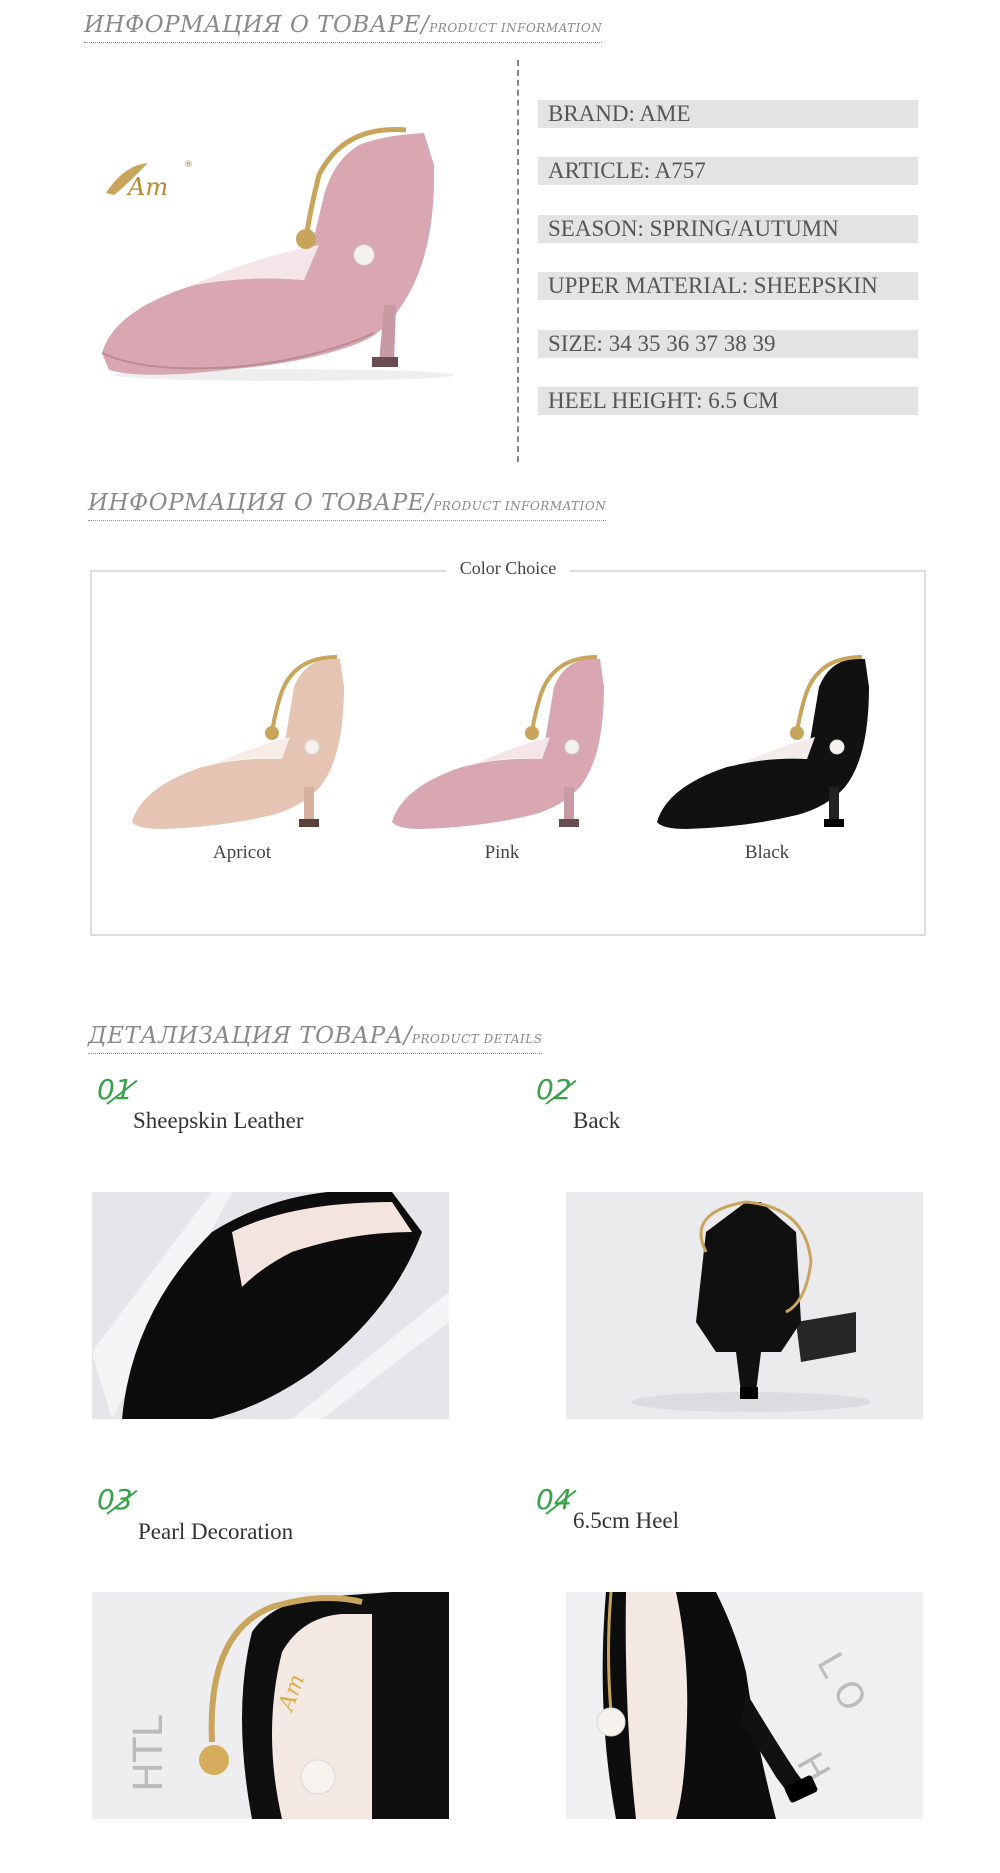 The height and width of the screenshot is (1873, 1000). Describe the element at coordinates (728, 344) in the screenshot. I see `spec-size: SIZE: 34 35 36 37 38 39` at that location.